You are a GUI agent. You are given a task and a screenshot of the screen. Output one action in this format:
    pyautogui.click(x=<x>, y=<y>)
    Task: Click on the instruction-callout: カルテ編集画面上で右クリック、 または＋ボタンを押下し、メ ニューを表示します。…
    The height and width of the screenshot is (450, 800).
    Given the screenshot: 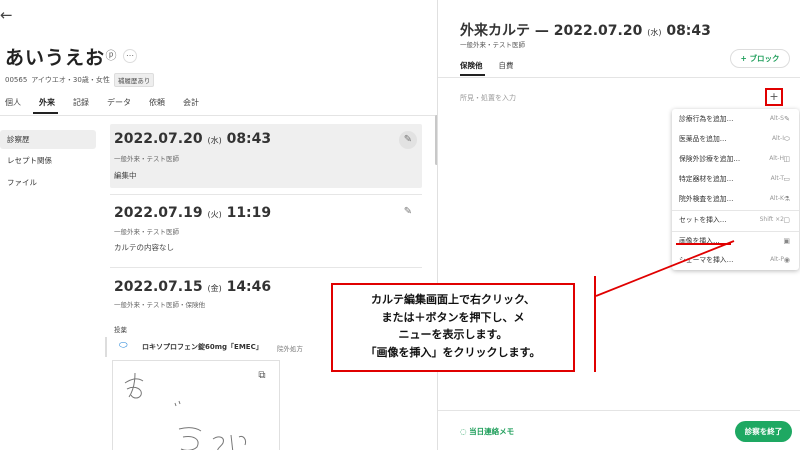 What is the action you would take?
    pyautogui.click(x=453, y=327)
    